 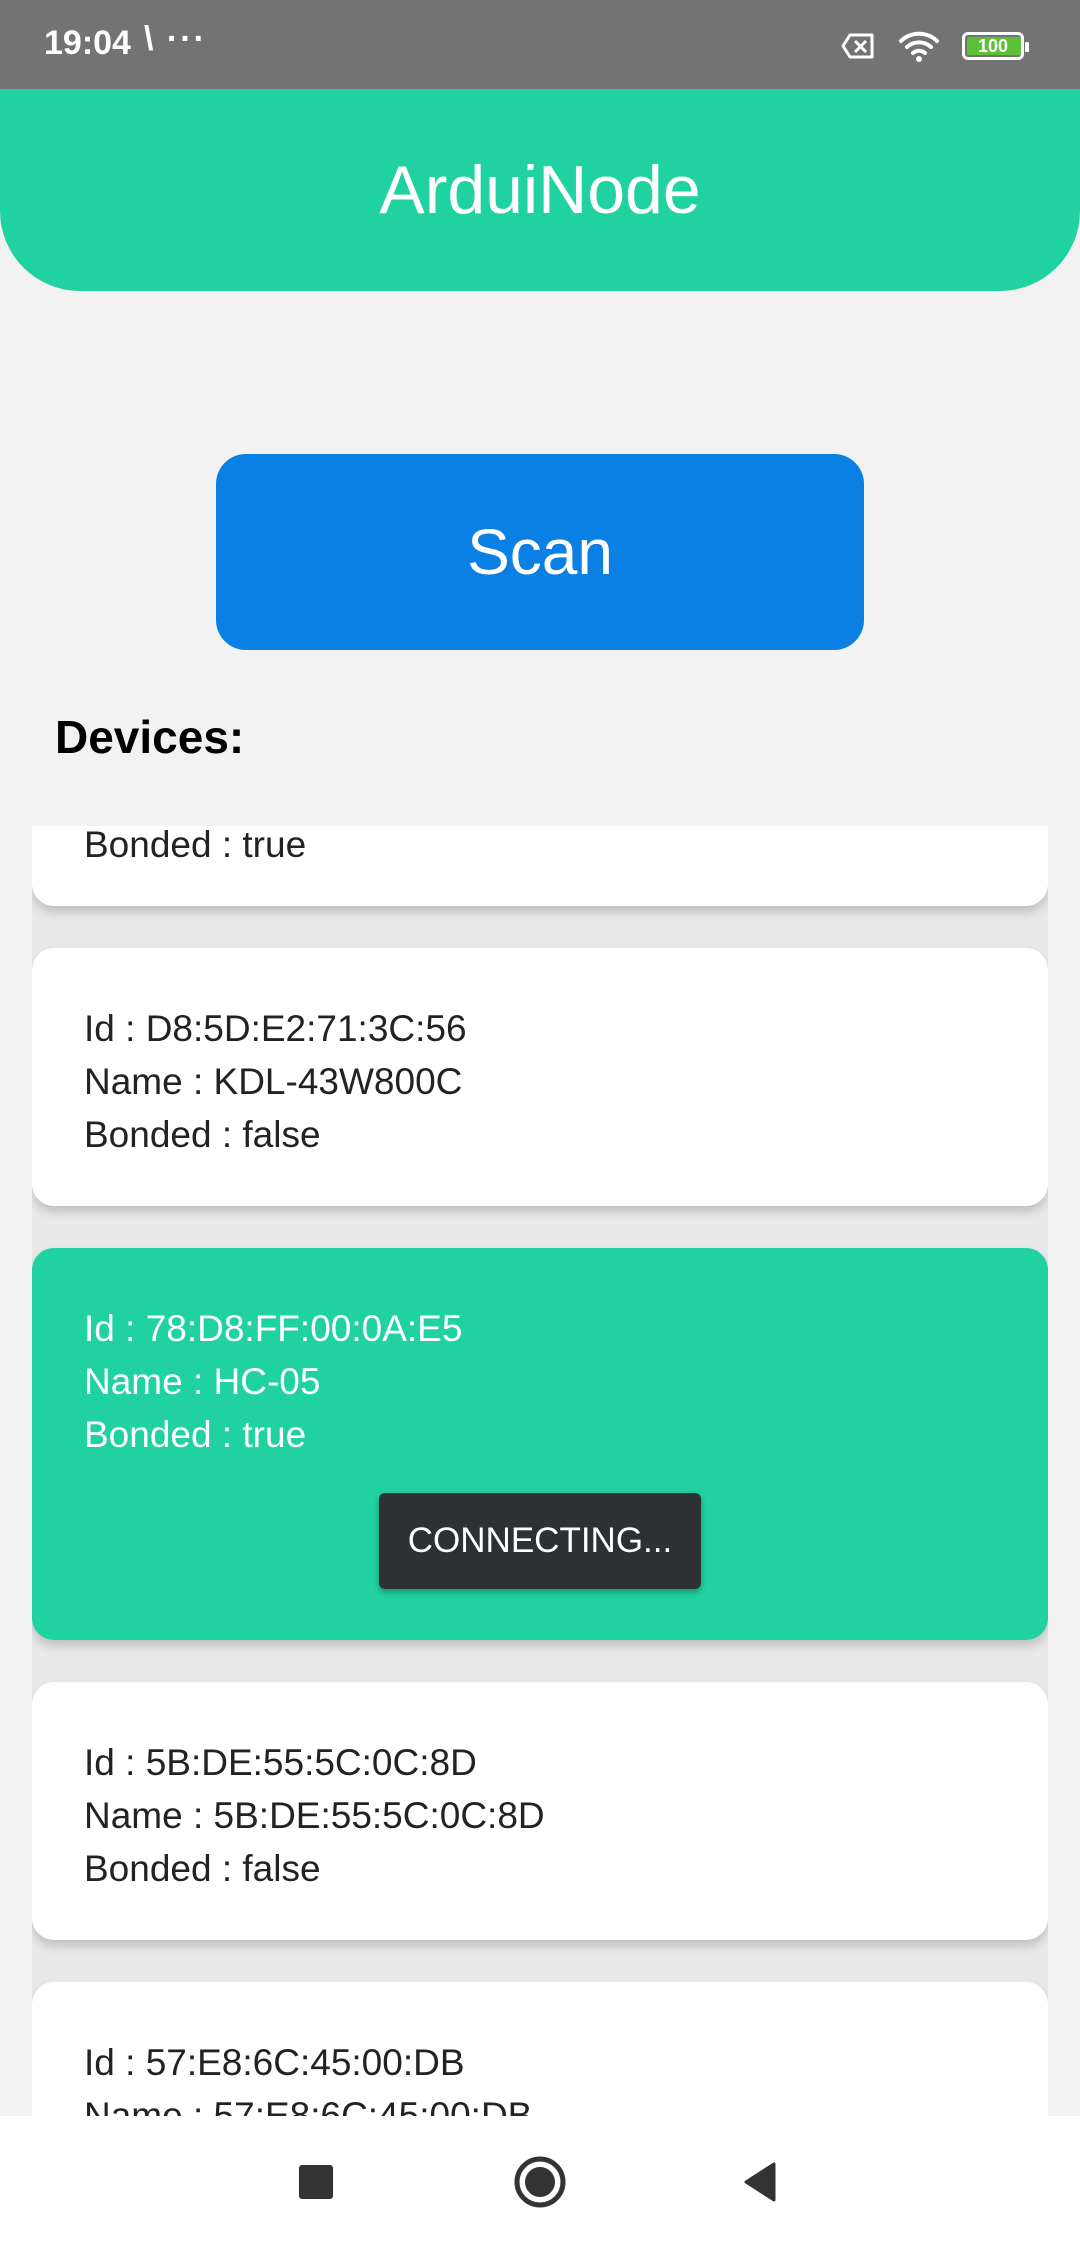 I want to click on device-id: Id : D8:5D:E2:71:3C:56, so click(x=275, y=1028).